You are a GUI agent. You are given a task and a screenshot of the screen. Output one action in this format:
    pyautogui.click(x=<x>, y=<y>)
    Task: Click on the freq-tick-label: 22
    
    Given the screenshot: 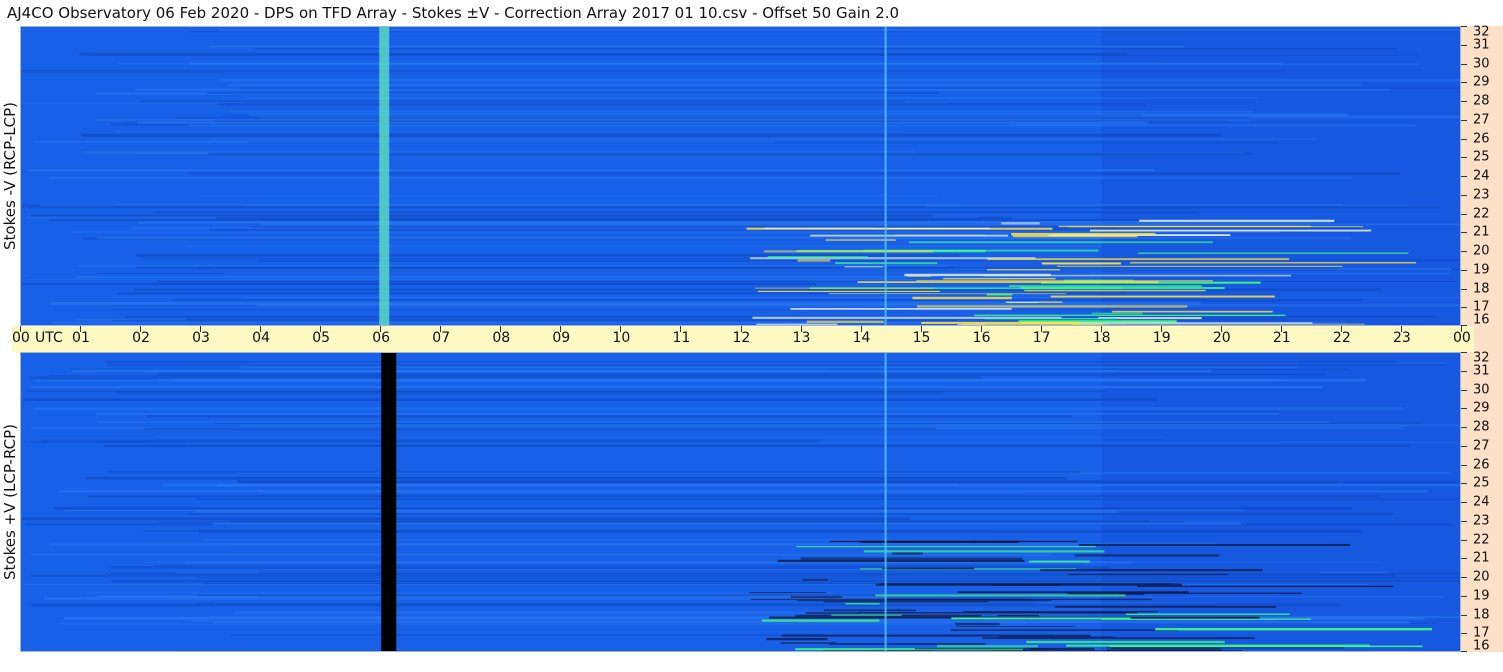 What is the action you would take?
    pyautogui.click(x=1481, y=539)
    